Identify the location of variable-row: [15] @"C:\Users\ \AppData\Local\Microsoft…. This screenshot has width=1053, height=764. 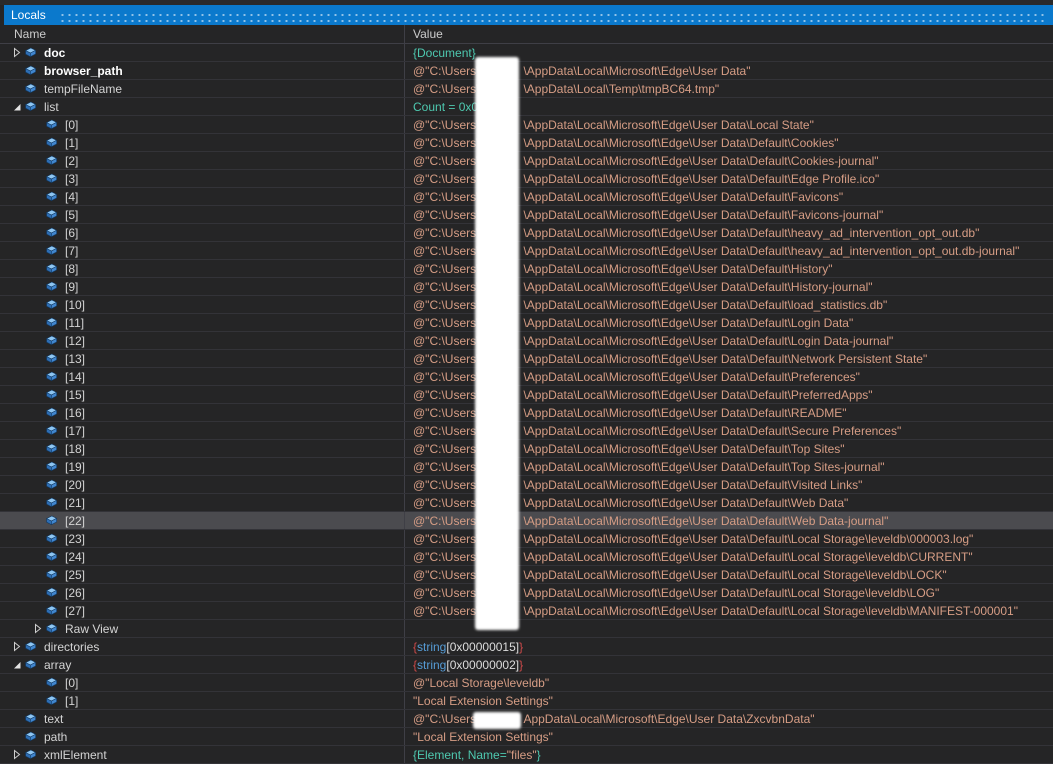
(526, 395).